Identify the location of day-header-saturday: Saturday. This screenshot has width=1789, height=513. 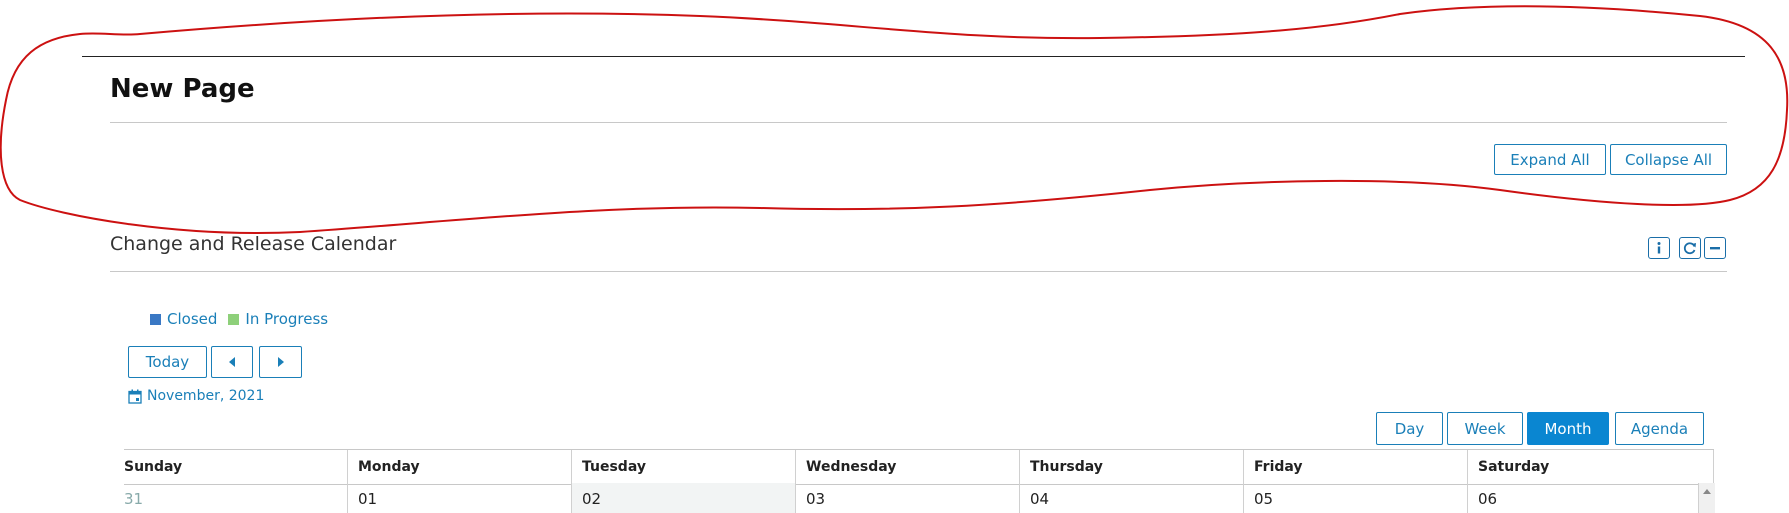
(1591, 467).